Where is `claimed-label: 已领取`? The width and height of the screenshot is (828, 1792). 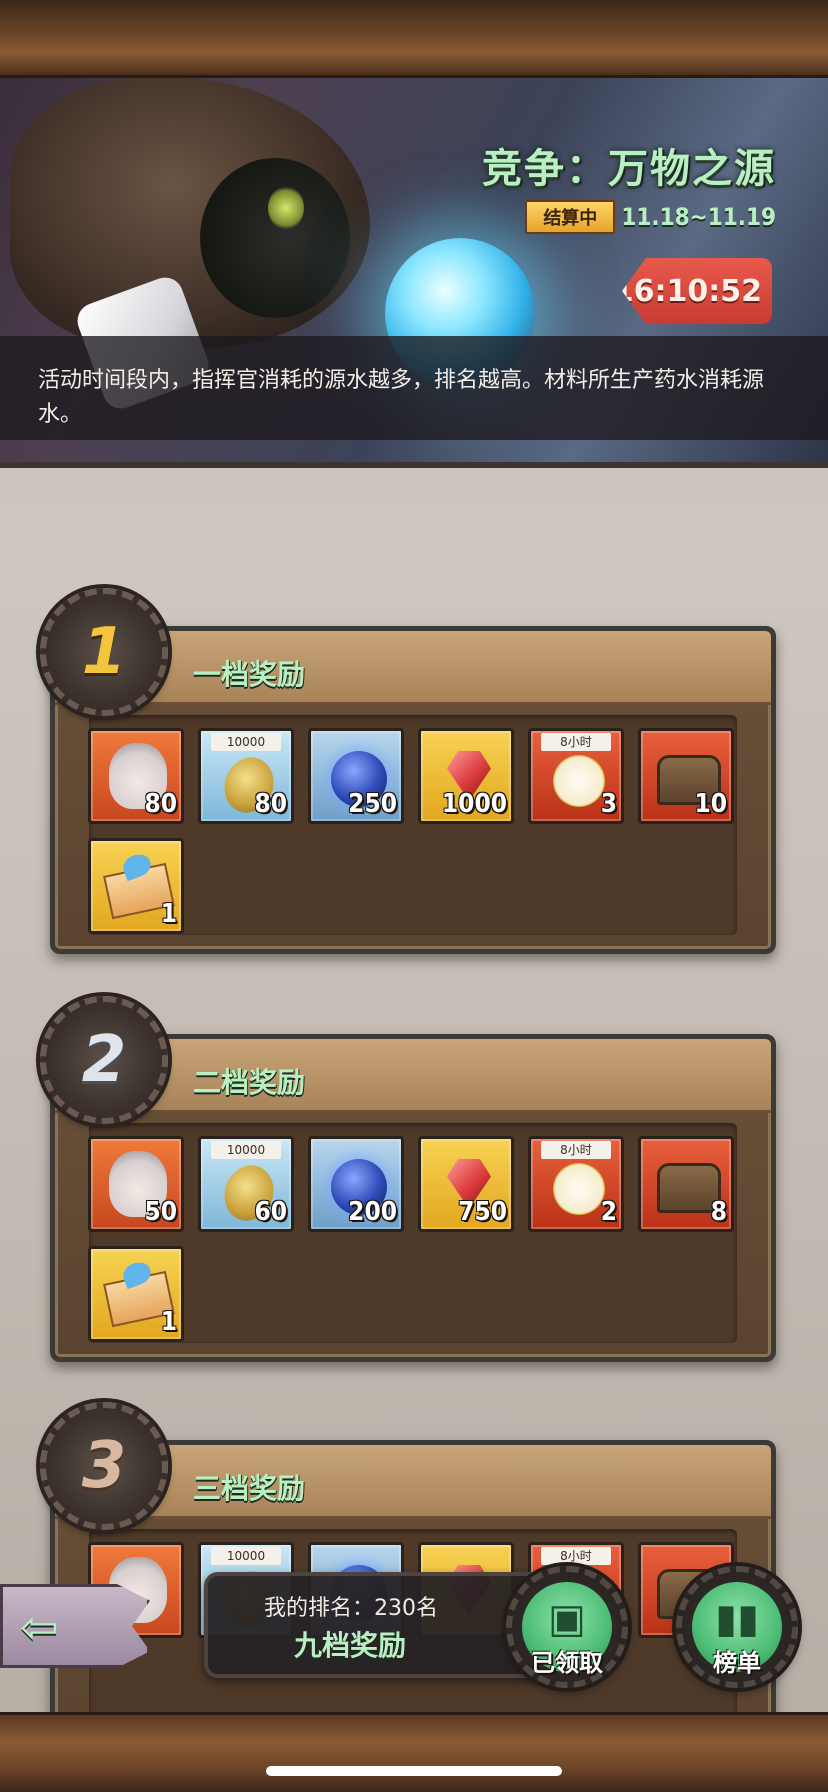 claimed-label: 已领取 is located at coordinates (567, 1663).